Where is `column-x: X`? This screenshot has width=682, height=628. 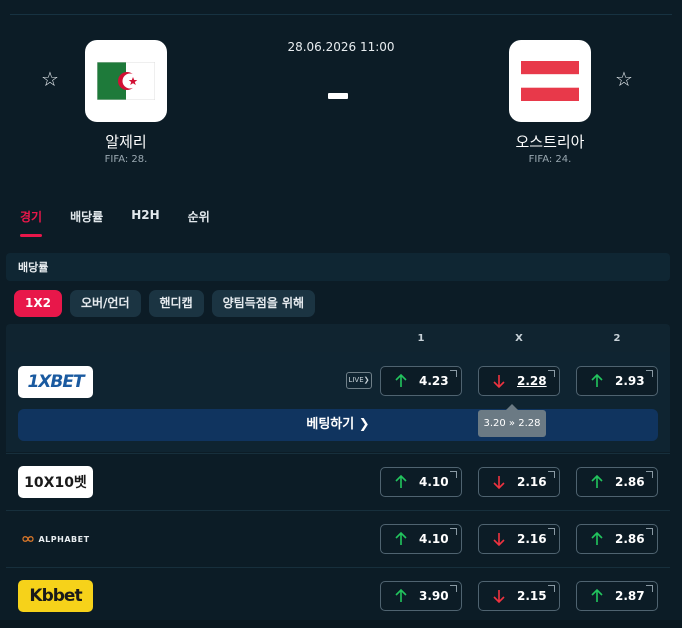
column-x: X is located at coordinates (519, 338).